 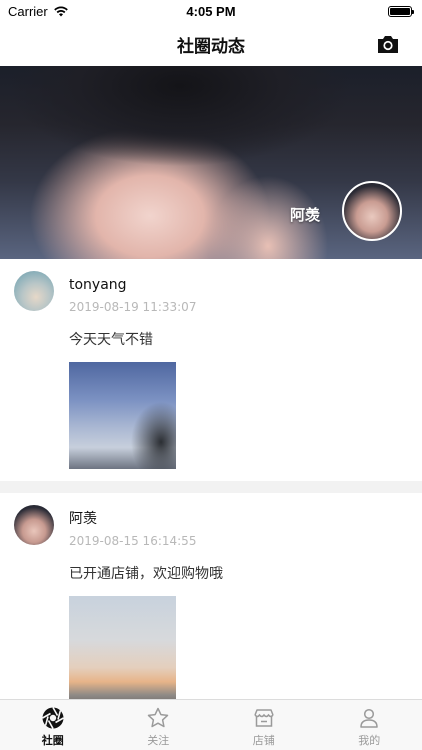 What do you see at coordinates (401, 11) in the screenshot?
I see `battery-icon` at bounding box center [401, 11].